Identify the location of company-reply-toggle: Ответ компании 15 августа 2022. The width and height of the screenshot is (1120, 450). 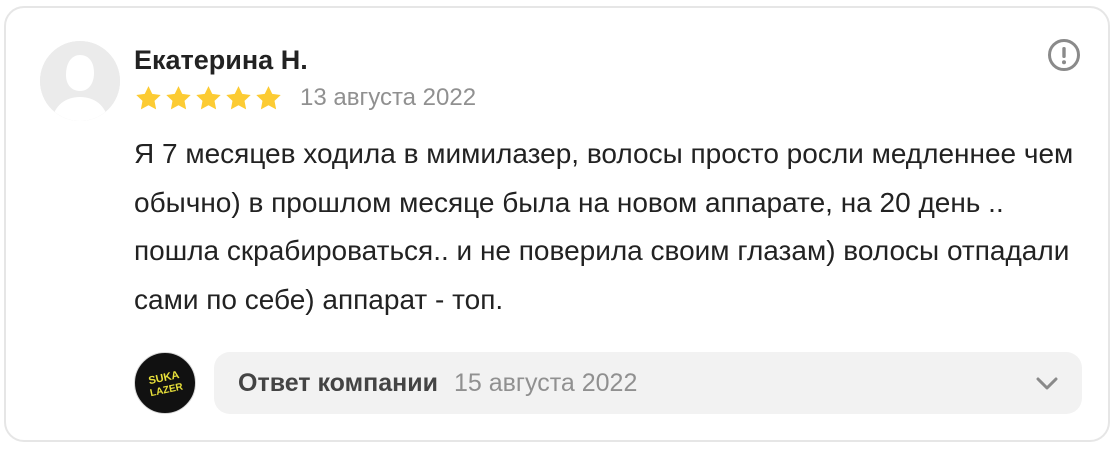
(648, 383).